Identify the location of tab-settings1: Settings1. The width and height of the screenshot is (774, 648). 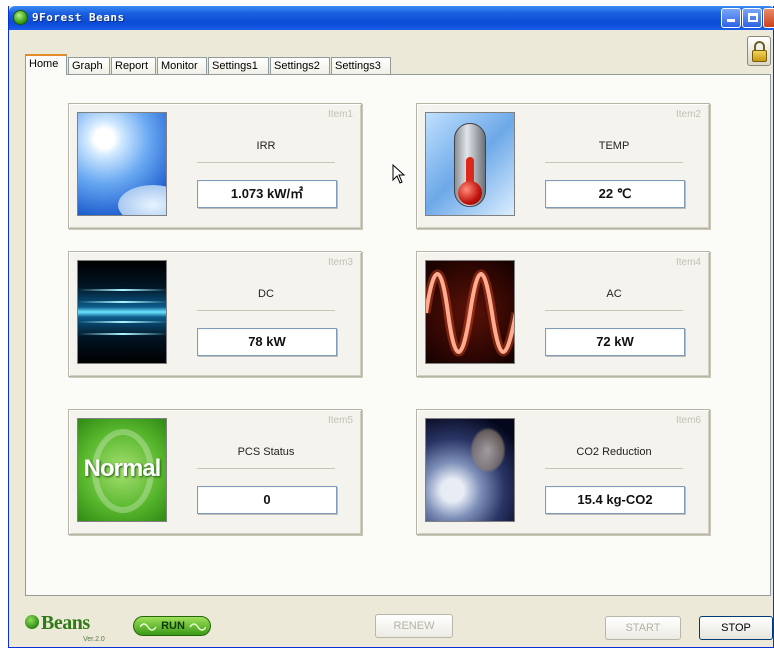
(238, 66).